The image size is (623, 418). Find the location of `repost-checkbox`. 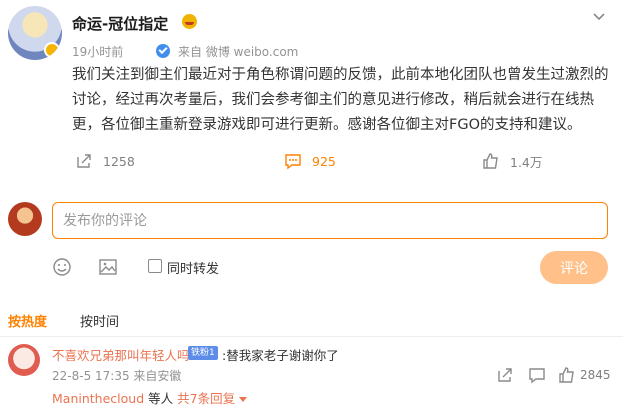

repost-checkbox is located at coordinates (155, 266).